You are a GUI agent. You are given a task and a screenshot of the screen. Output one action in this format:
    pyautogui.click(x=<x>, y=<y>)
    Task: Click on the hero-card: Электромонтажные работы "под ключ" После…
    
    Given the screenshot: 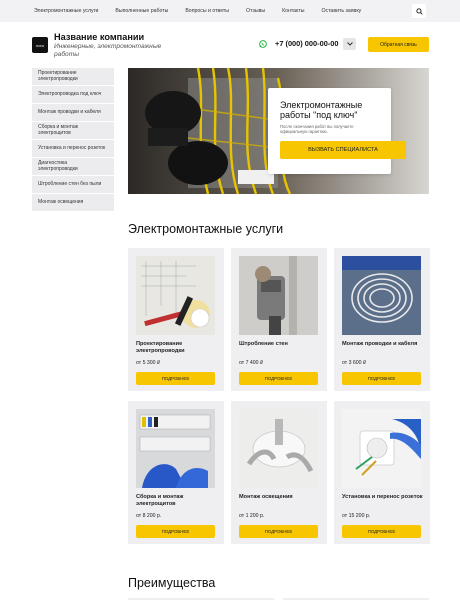 What is the action you would take?
    pyautogui.click(x=337, y=131)
    